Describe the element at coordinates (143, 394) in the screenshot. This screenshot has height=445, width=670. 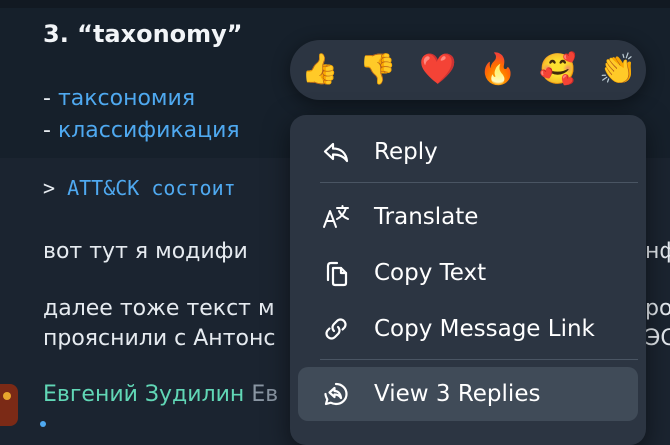
I see `author-name: Евгений Зудилин` at that location.